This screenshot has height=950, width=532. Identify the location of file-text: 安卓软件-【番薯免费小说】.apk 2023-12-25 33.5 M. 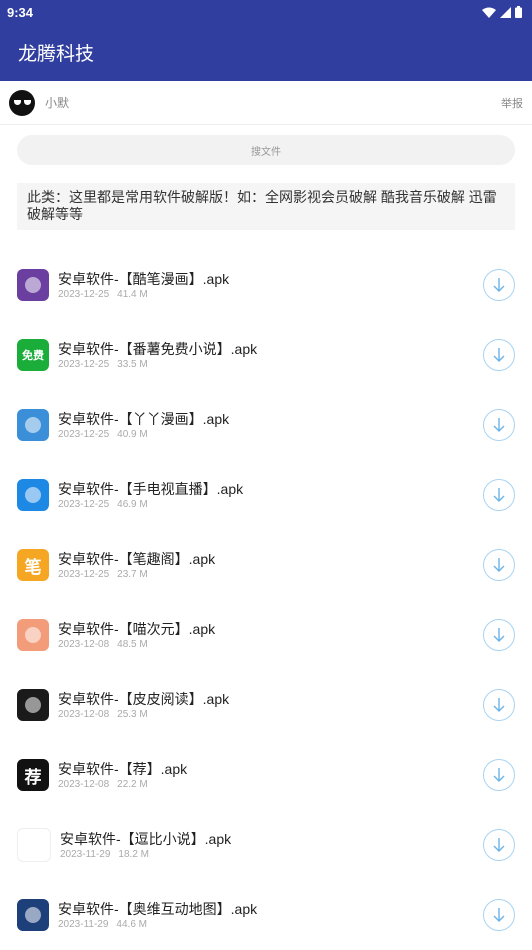
(270, 355).